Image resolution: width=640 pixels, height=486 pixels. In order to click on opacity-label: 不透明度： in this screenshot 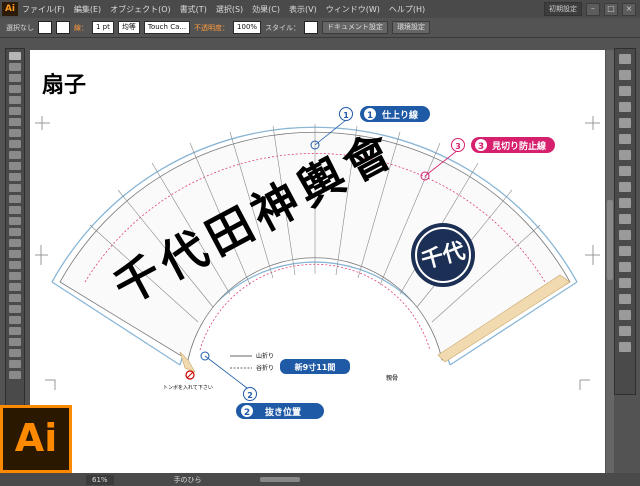, I will do `click(211, 28)`.